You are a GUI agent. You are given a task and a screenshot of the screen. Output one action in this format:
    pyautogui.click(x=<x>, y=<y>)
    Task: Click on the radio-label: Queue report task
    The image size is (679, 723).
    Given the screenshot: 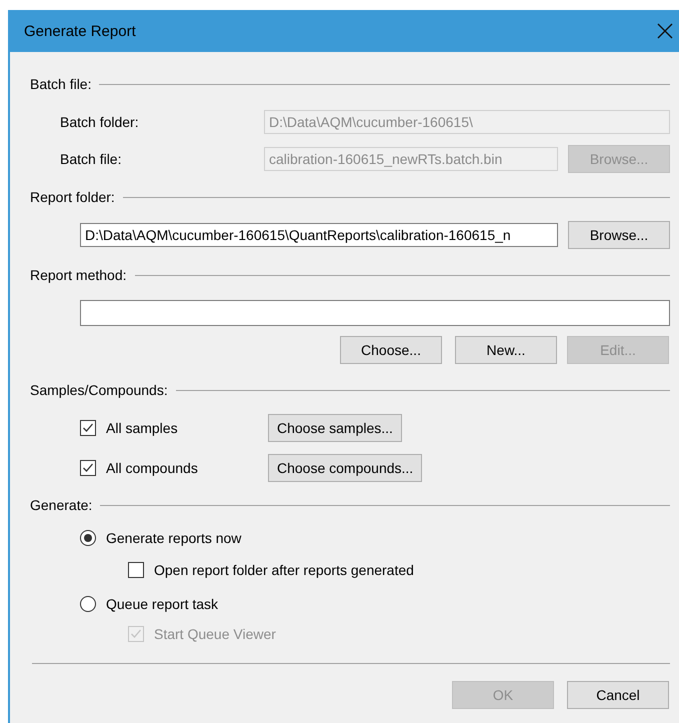 What is the action you would take?
    pyautogui.click(x=162, y=604)
    